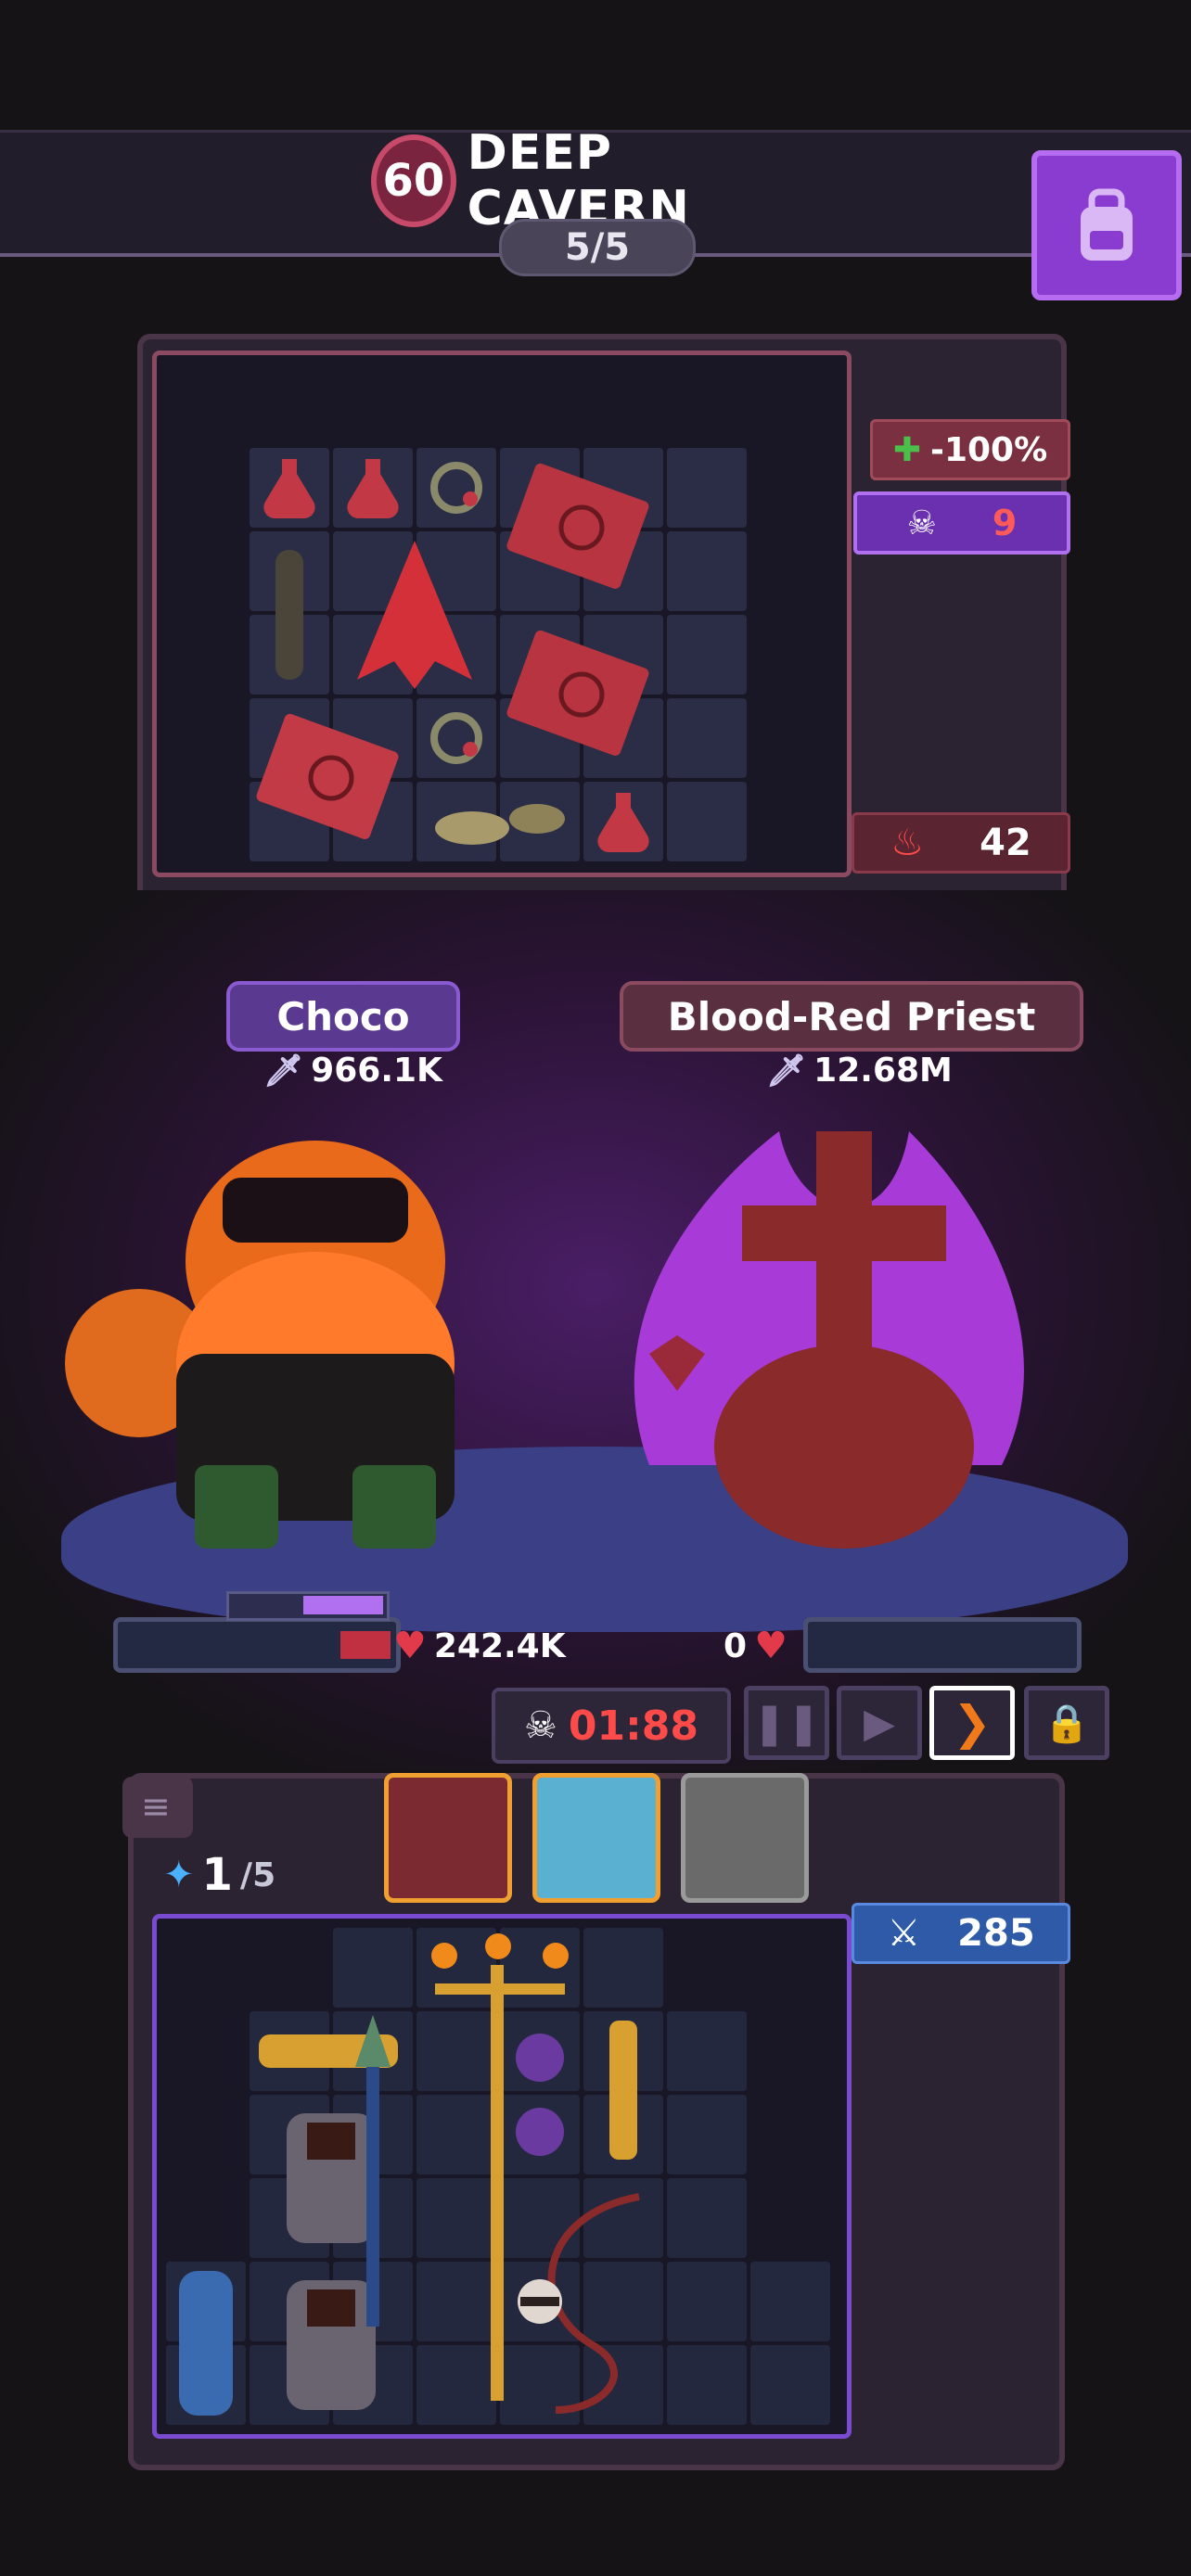  What do you see at coordinates (961, 843) in the screenshot?
I see `rage-badge: ♨ 42` at bounding box center [961, 843].